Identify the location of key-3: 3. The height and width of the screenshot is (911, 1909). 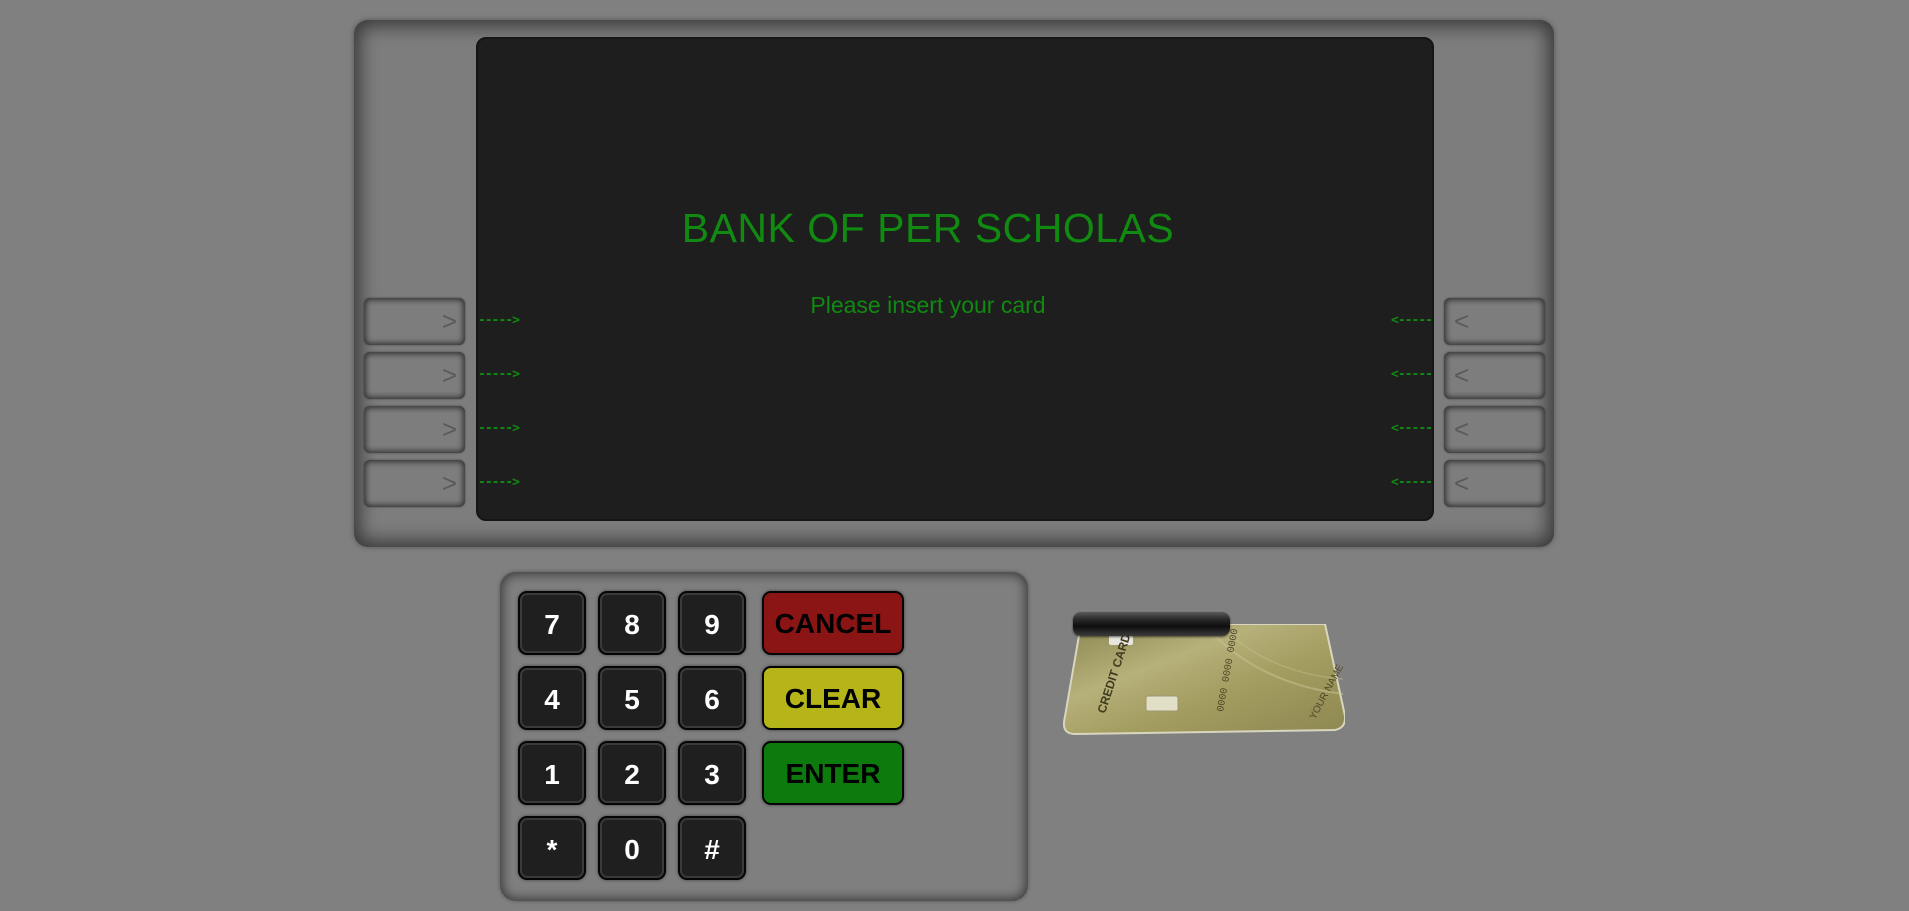
(712, 773).